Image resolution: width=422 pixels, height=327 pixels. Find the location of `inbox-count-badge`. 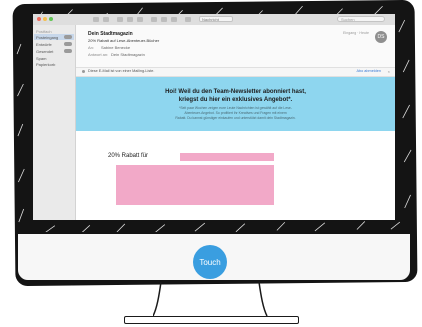

inbox-count-badge is located at coordinates (68, 37).